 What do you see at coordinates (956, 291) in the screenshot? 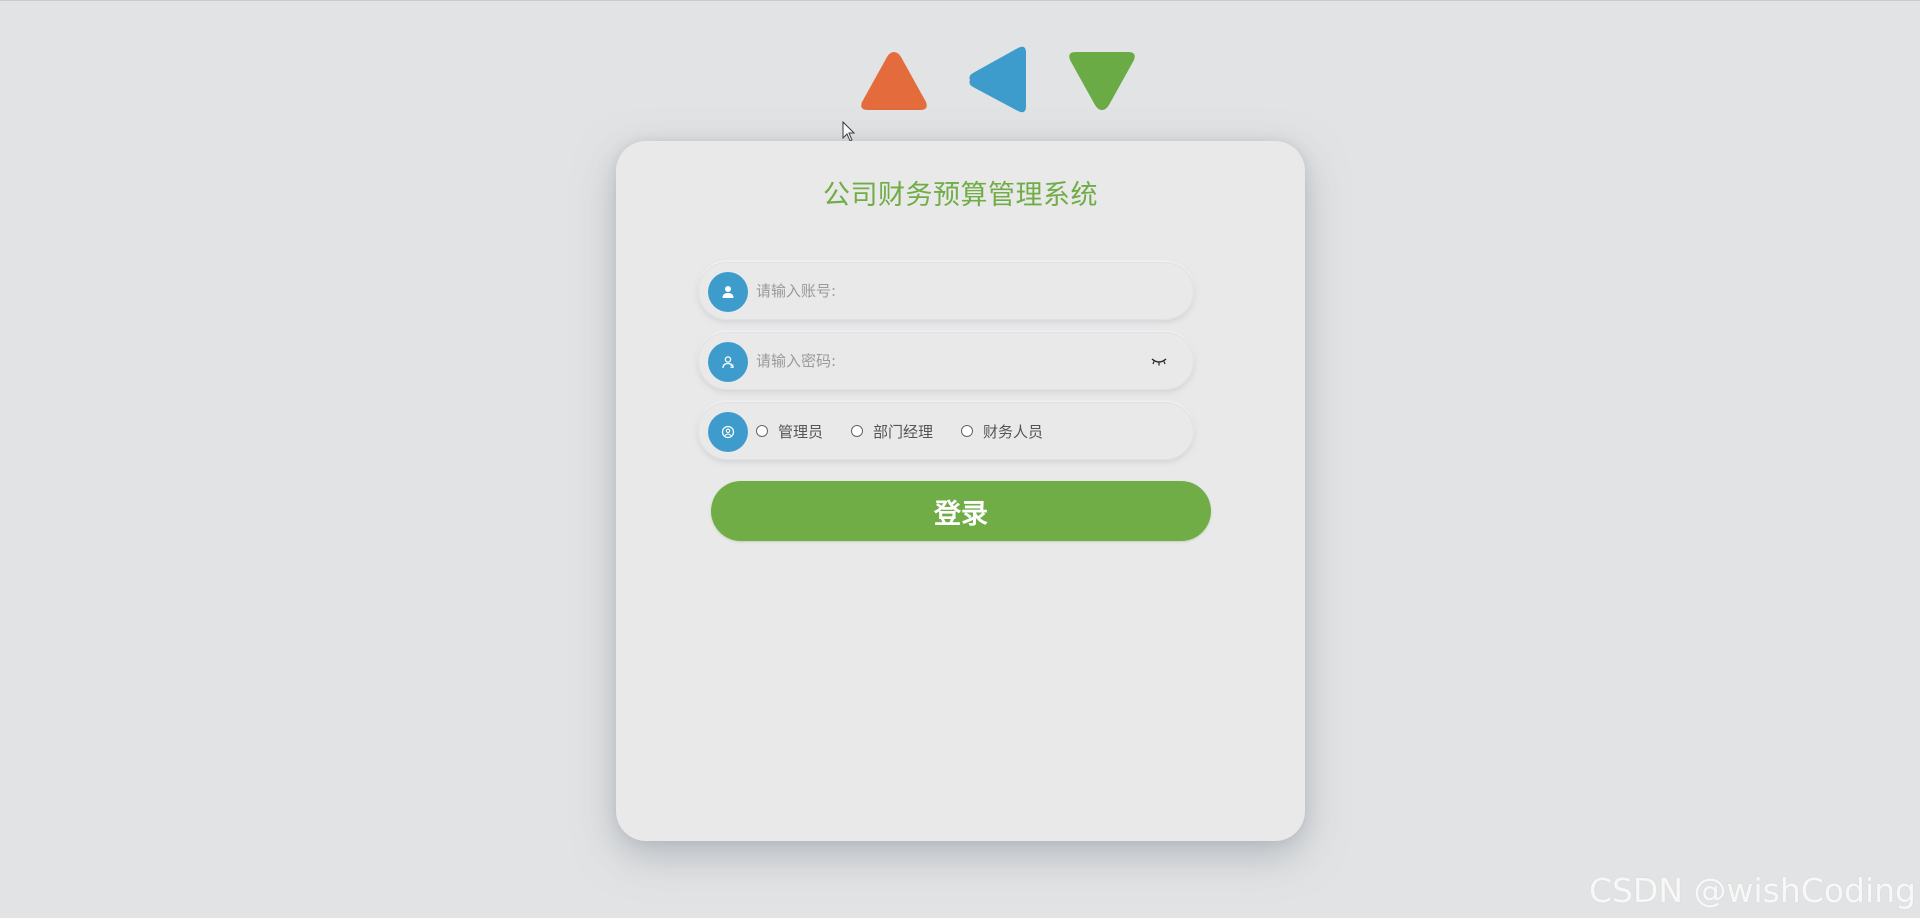
I see `account-input` at bounding box center [956, 291].